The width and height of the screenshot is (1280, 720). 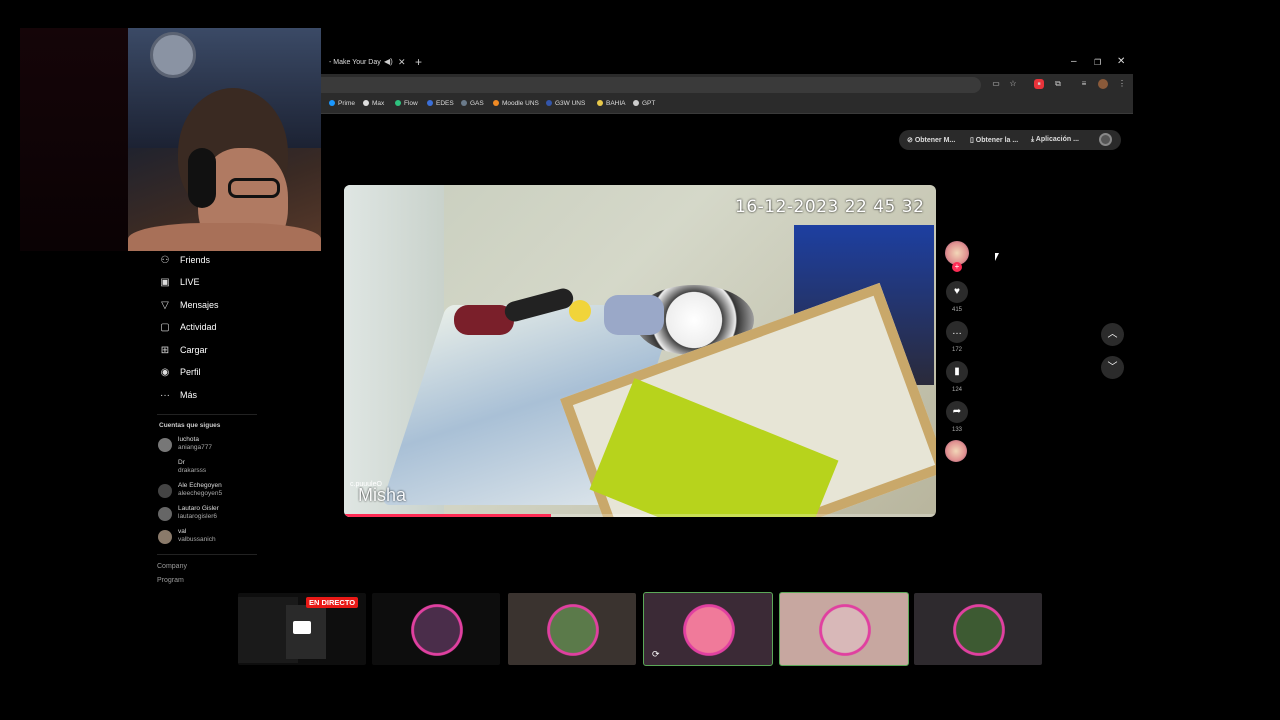 I want to click on next-video-button: ﹀, so click(x=1112, y=367).